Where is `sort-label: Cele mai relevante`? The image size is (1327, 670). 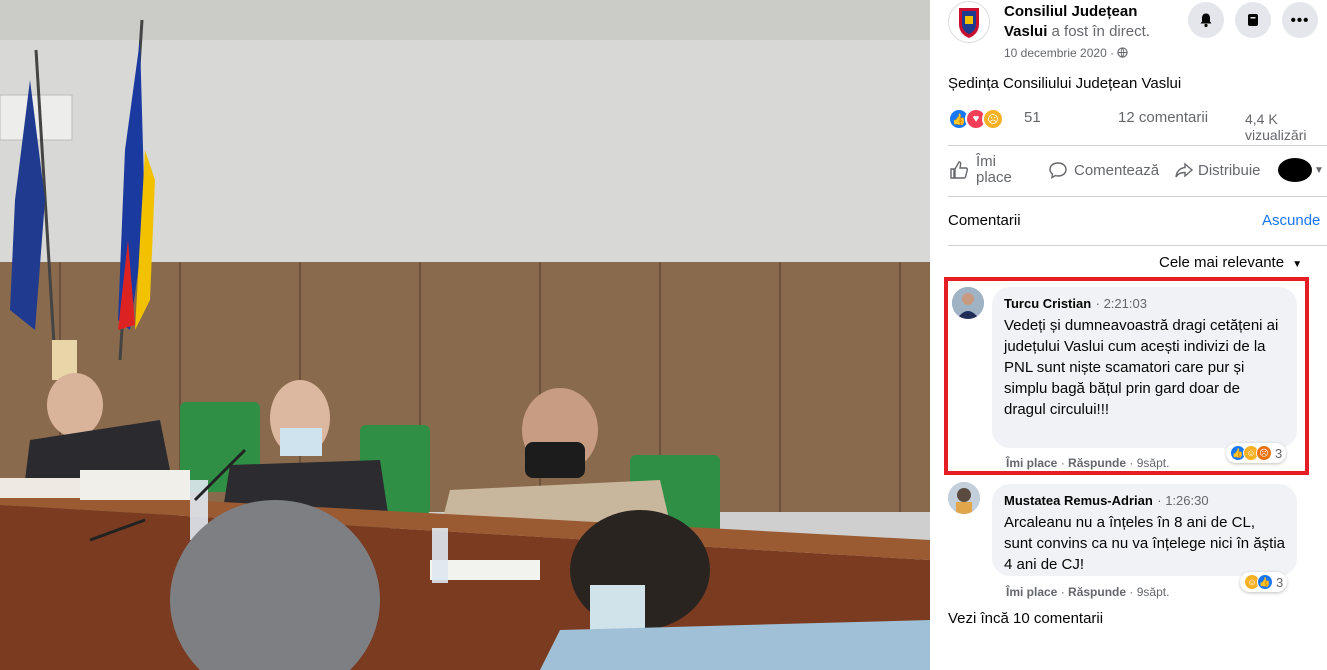 sort-label: Cele mai relevante is located at coordinates (1222, 262).